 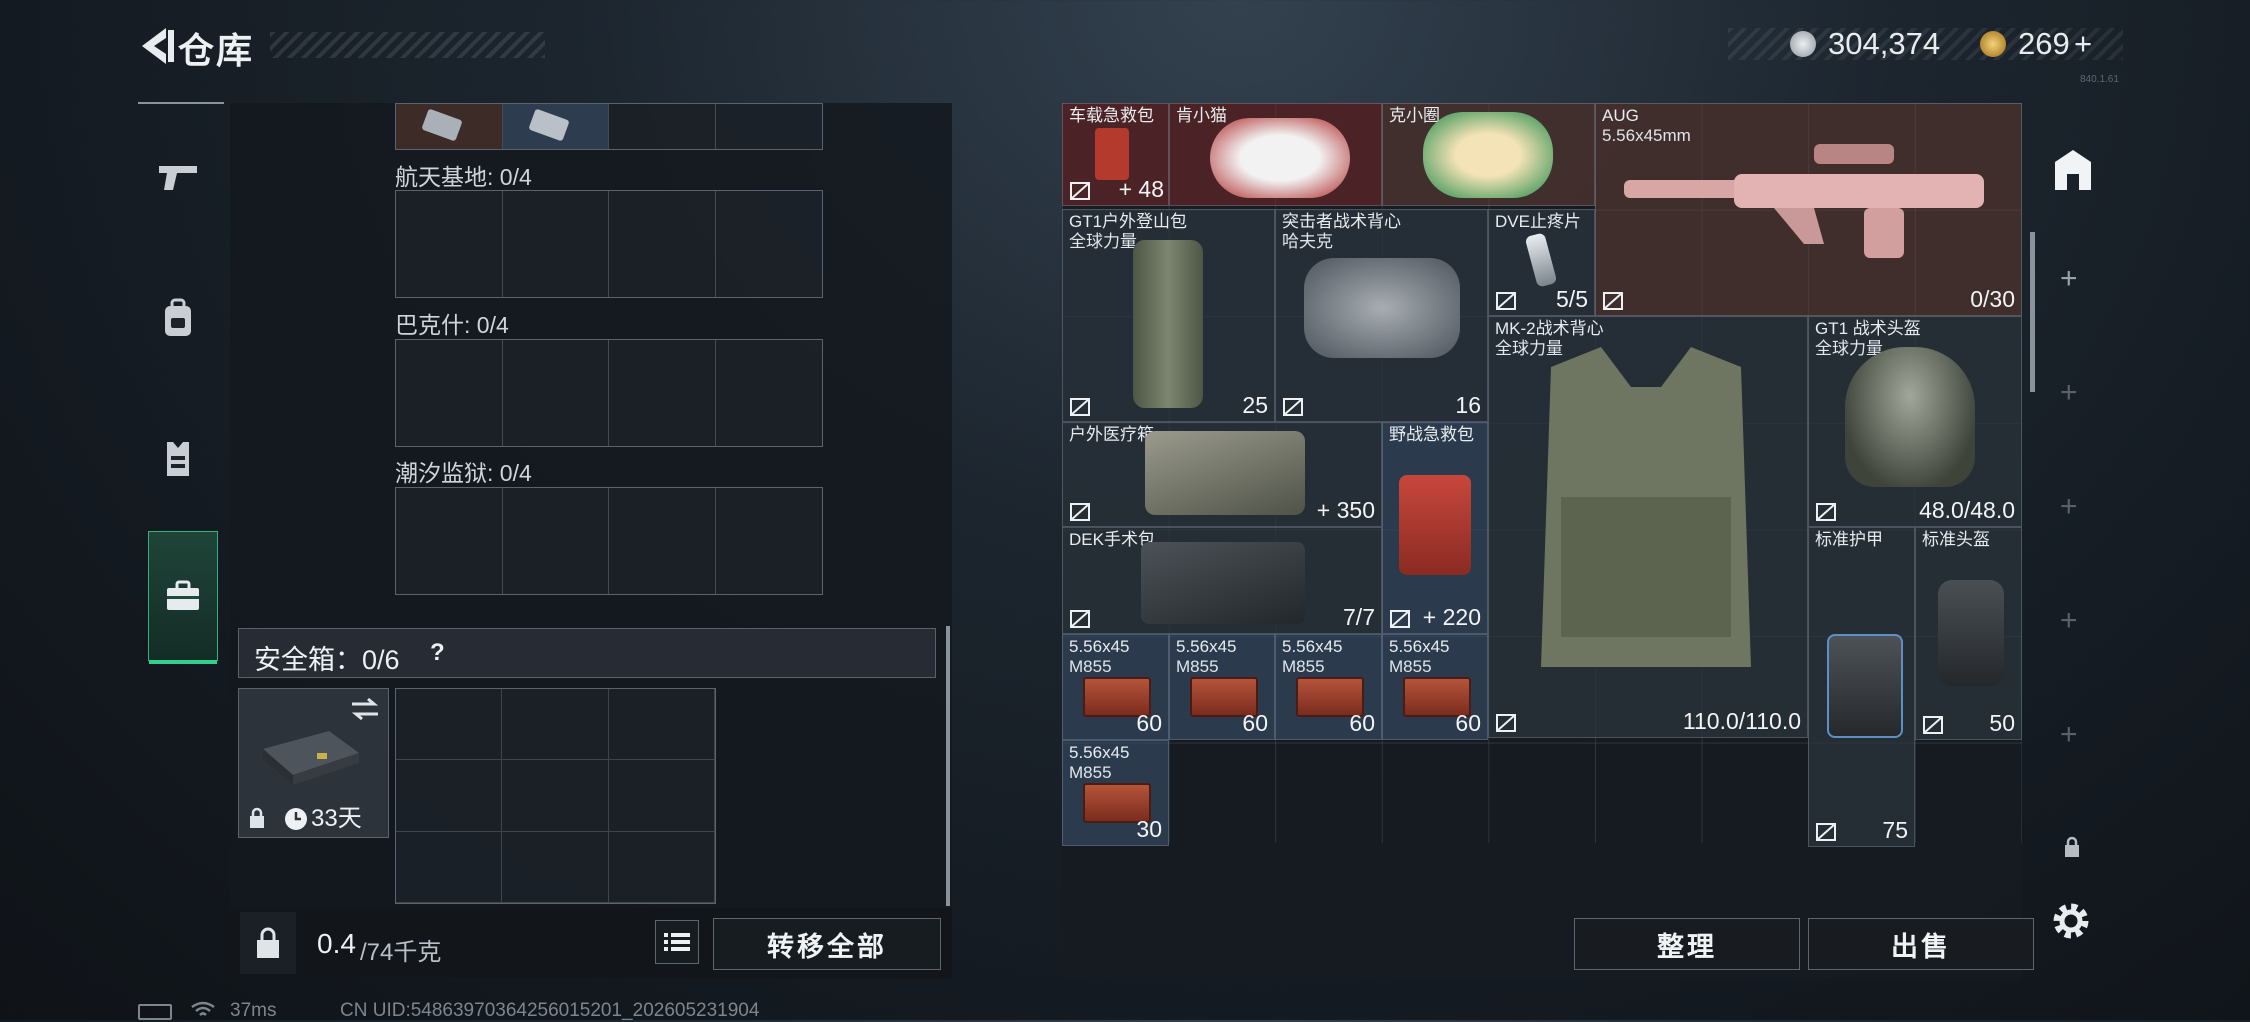 I want to click on back-button, so click(x=158, y=46).